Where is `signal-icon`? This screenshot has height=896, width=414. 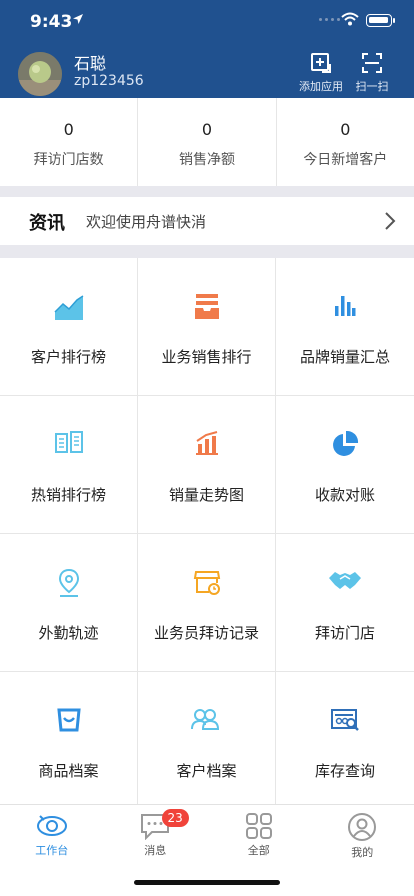
signal-icon is located at coordinates (329, 19).